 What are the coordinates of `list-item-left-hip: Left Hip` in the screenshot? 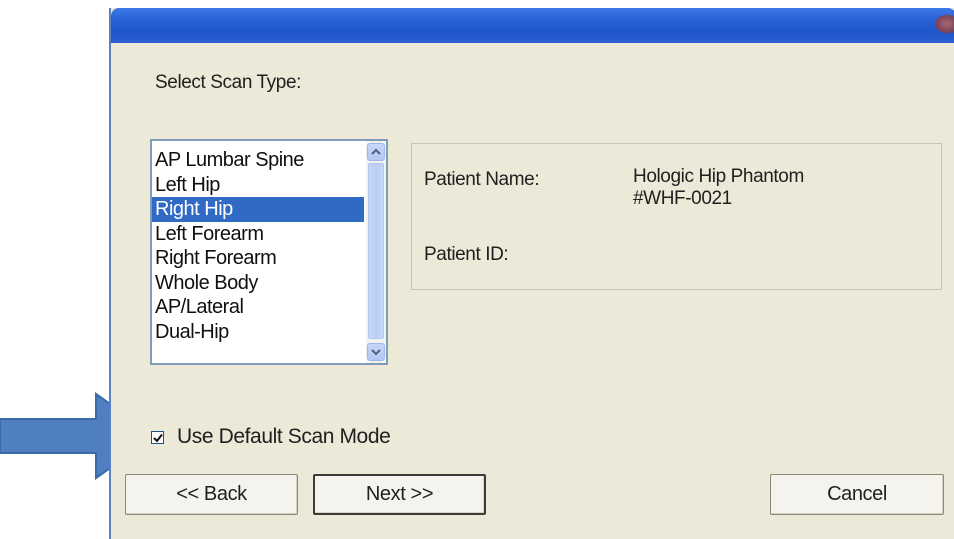 It's located at (258, 185).